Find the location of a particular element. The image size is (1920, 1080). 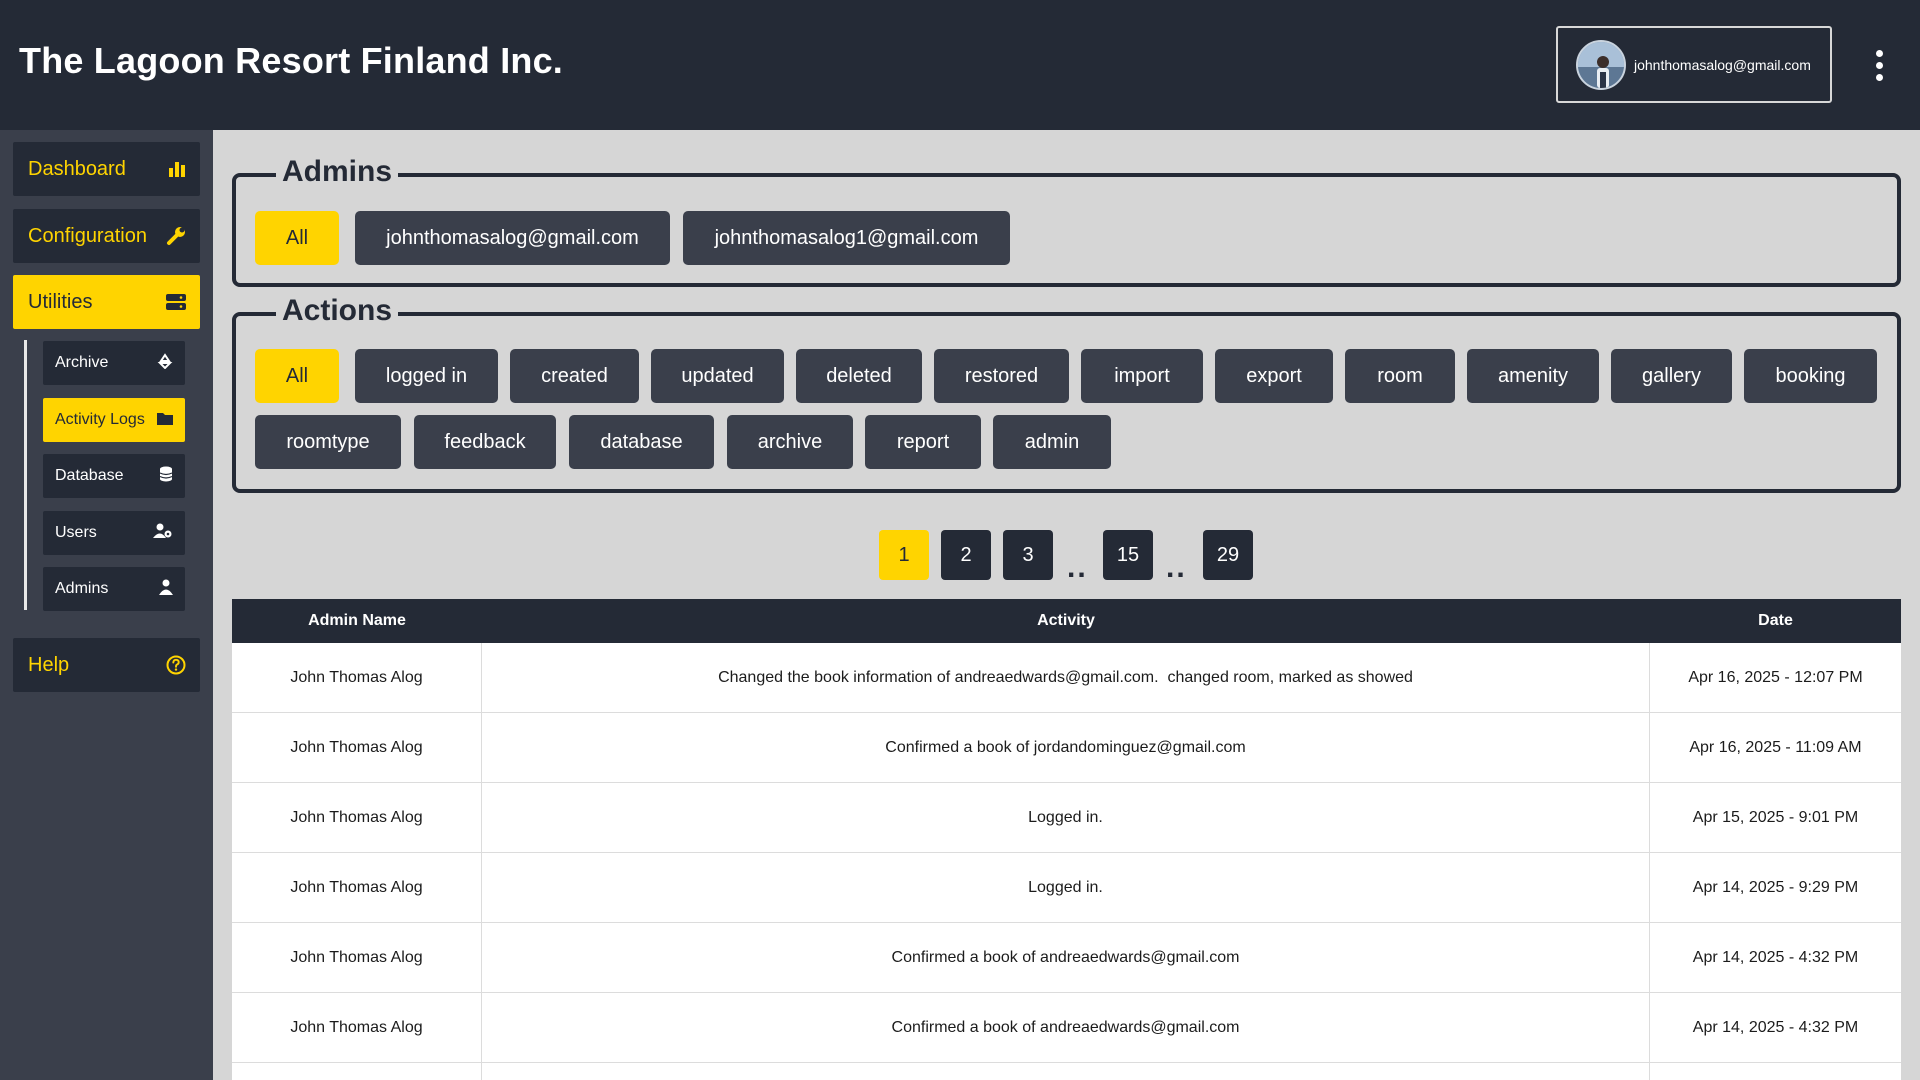

sidebar-item-help: Help is located at coordinates (106, 665).